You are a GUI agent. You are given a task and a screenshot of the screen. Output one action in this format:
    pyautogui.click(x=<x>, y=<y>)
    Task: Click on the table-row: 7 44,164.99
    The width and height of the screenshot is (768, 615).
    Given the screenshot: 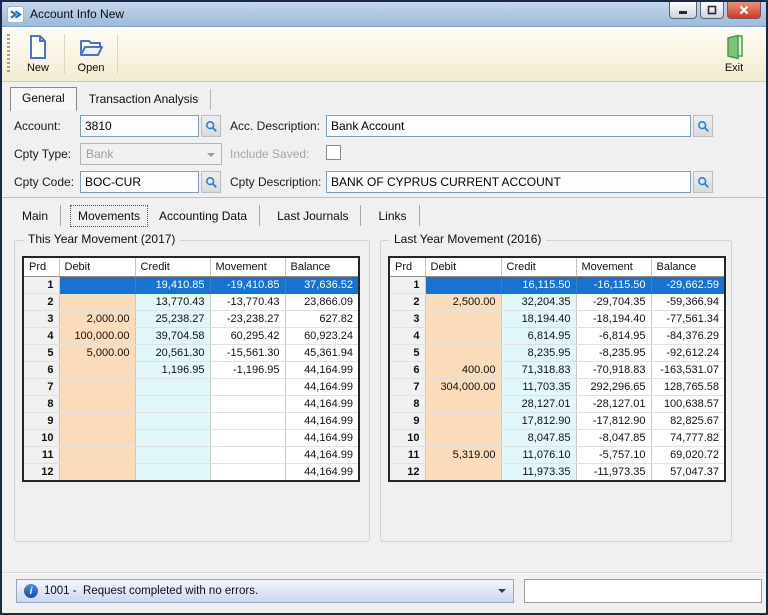 What is the action you would take?
    pyautogui.click(x=191, y=387)
    